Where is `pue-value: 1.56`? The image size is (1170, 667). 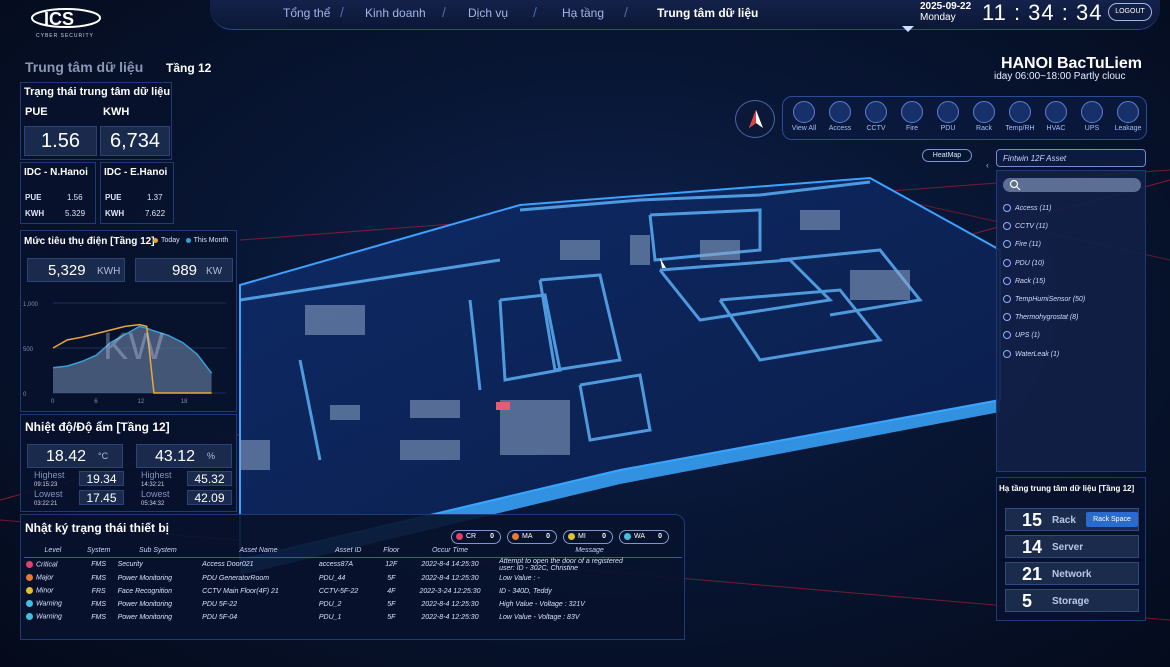
pue-value: 1.56 is located at coordinates (60, 141).